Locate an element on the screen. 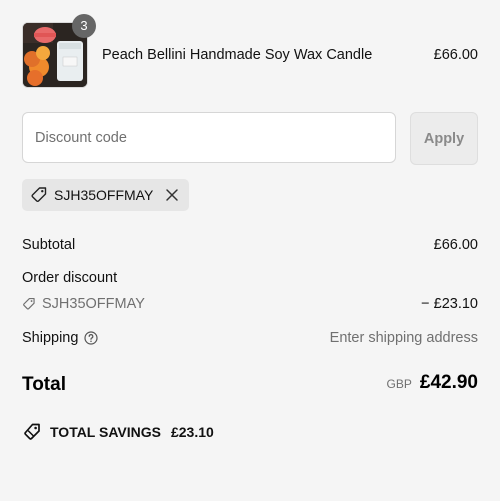 The image size is (500, 501). shipping-label: Shipping is located at coordinates (50, 338).